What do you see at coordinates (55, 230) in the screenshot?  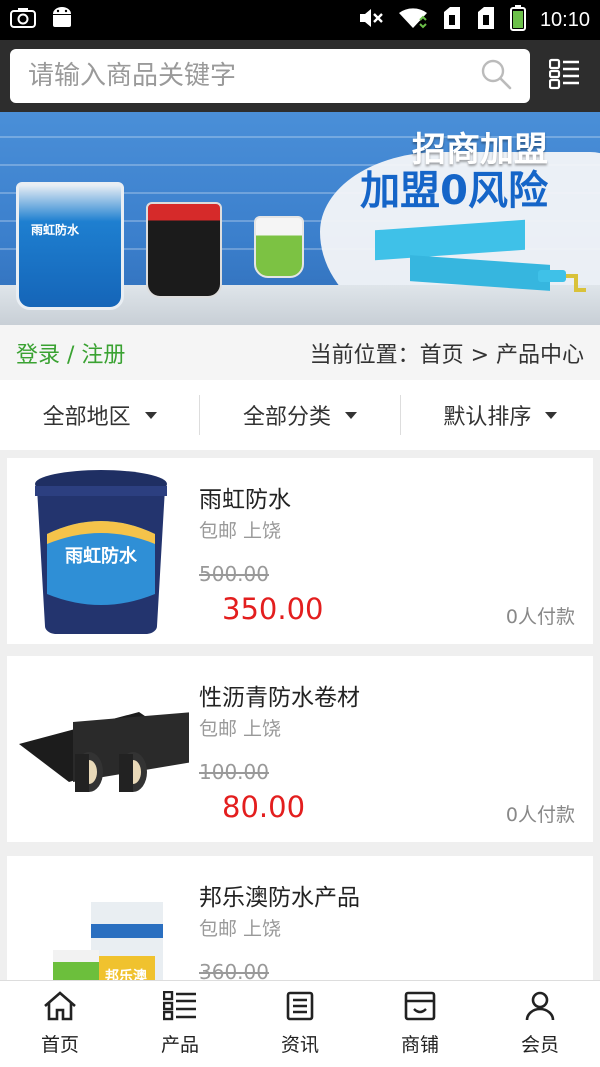 I see `banner-bucket-label: 雨虹防水` at bounding box center [55, 230].